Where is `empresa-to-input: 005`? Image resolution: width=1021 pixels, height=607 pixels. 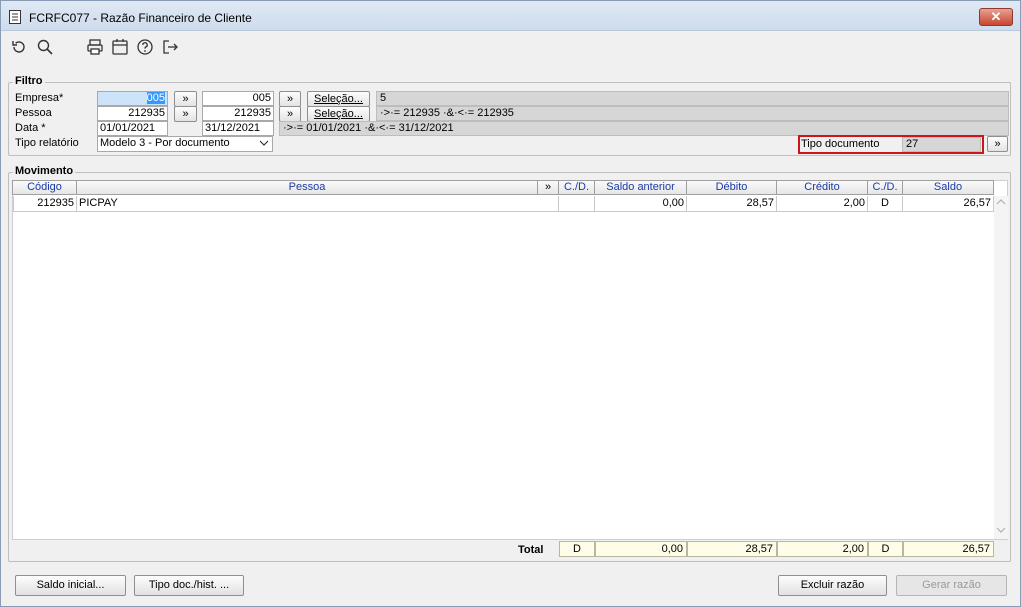 empresa-to-input: 005 is located at coordinates (238, 98).